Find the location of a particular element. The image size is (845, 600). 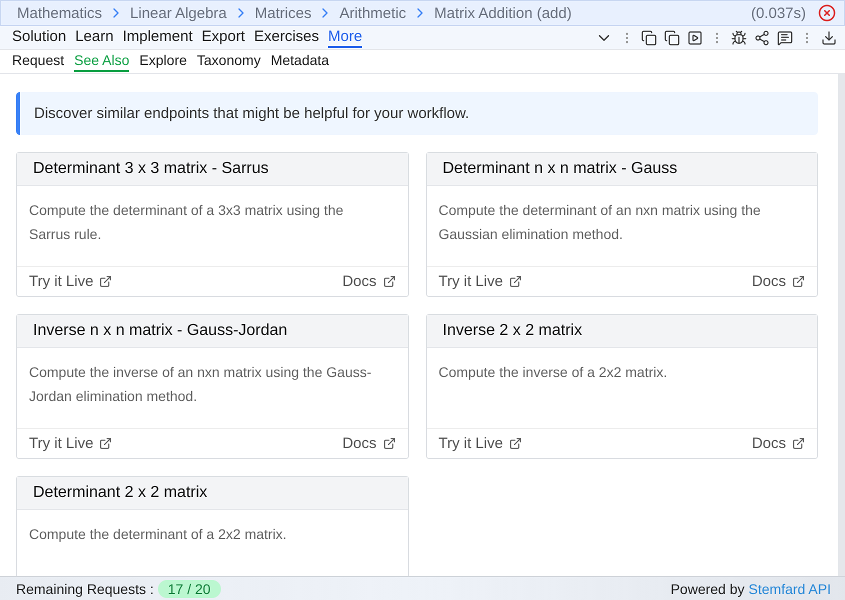

breadcrumb-item: Matrix Addition (add) is located at coordinates (503, 13).